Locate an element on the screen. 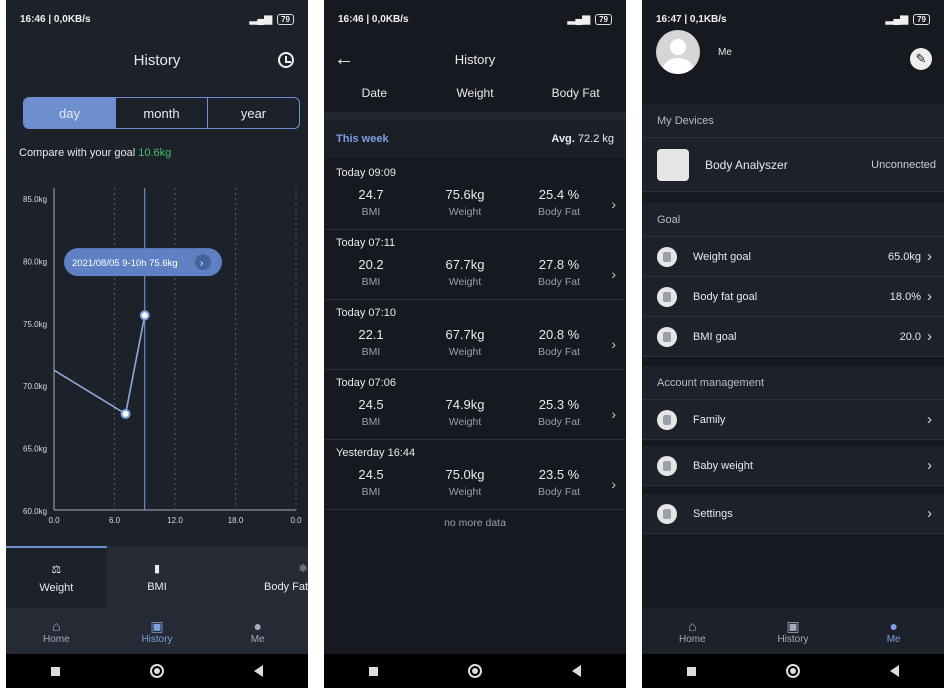 Image resolution: width=944 pixels, height=688 pixels. metric-label: Body Fat is located at coordinates (285, 586).